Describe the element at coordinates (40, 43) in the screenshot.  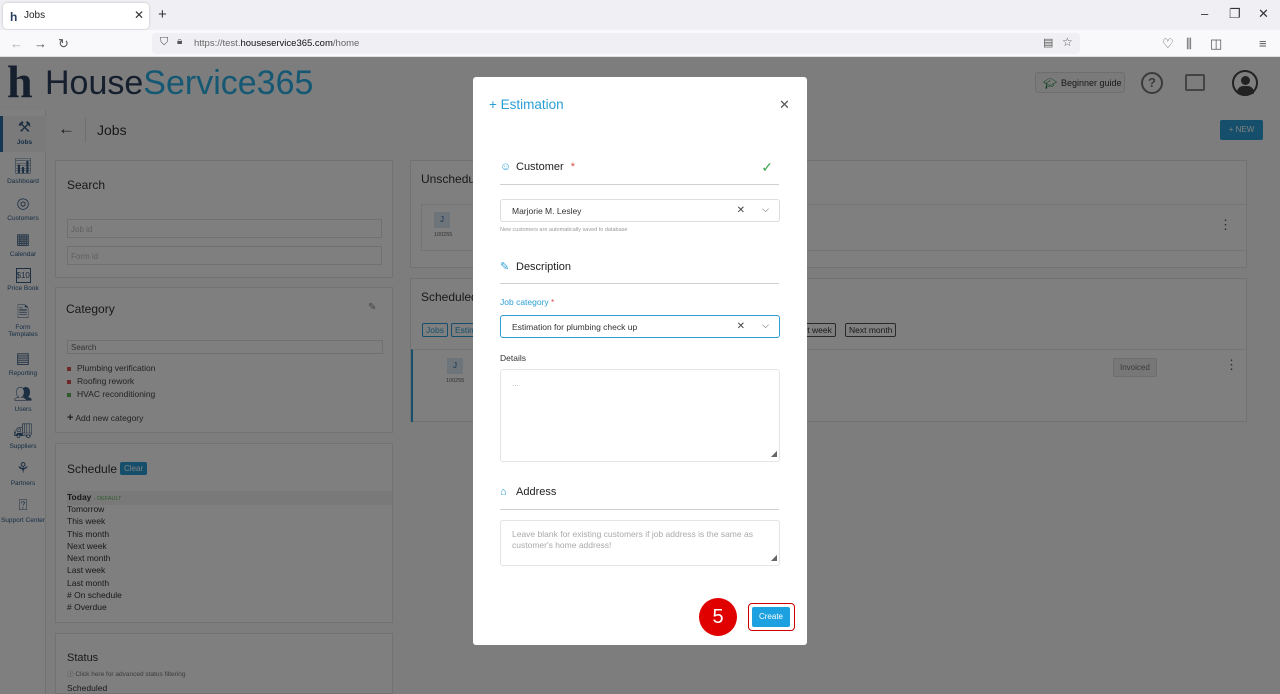
I see `forward-icon: →` at that location.